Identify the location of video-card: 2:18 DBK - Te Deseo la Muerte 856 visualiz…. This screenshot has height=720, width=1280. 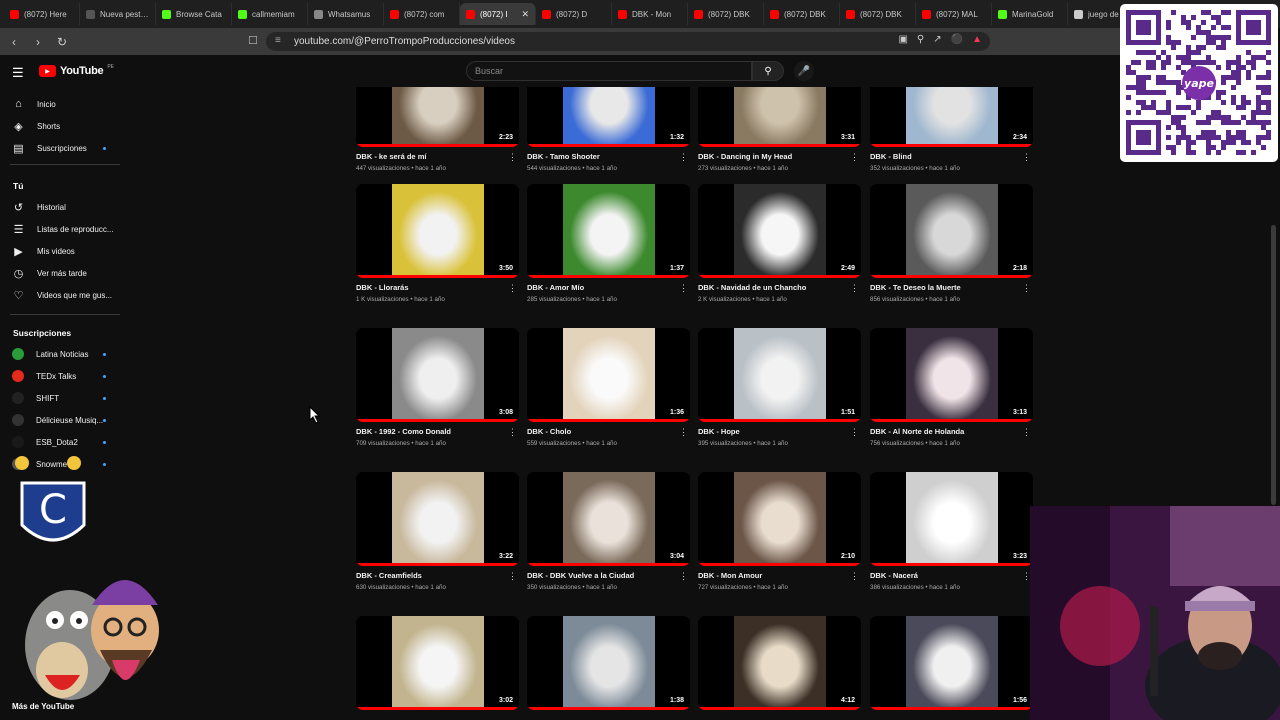
(951, 243).